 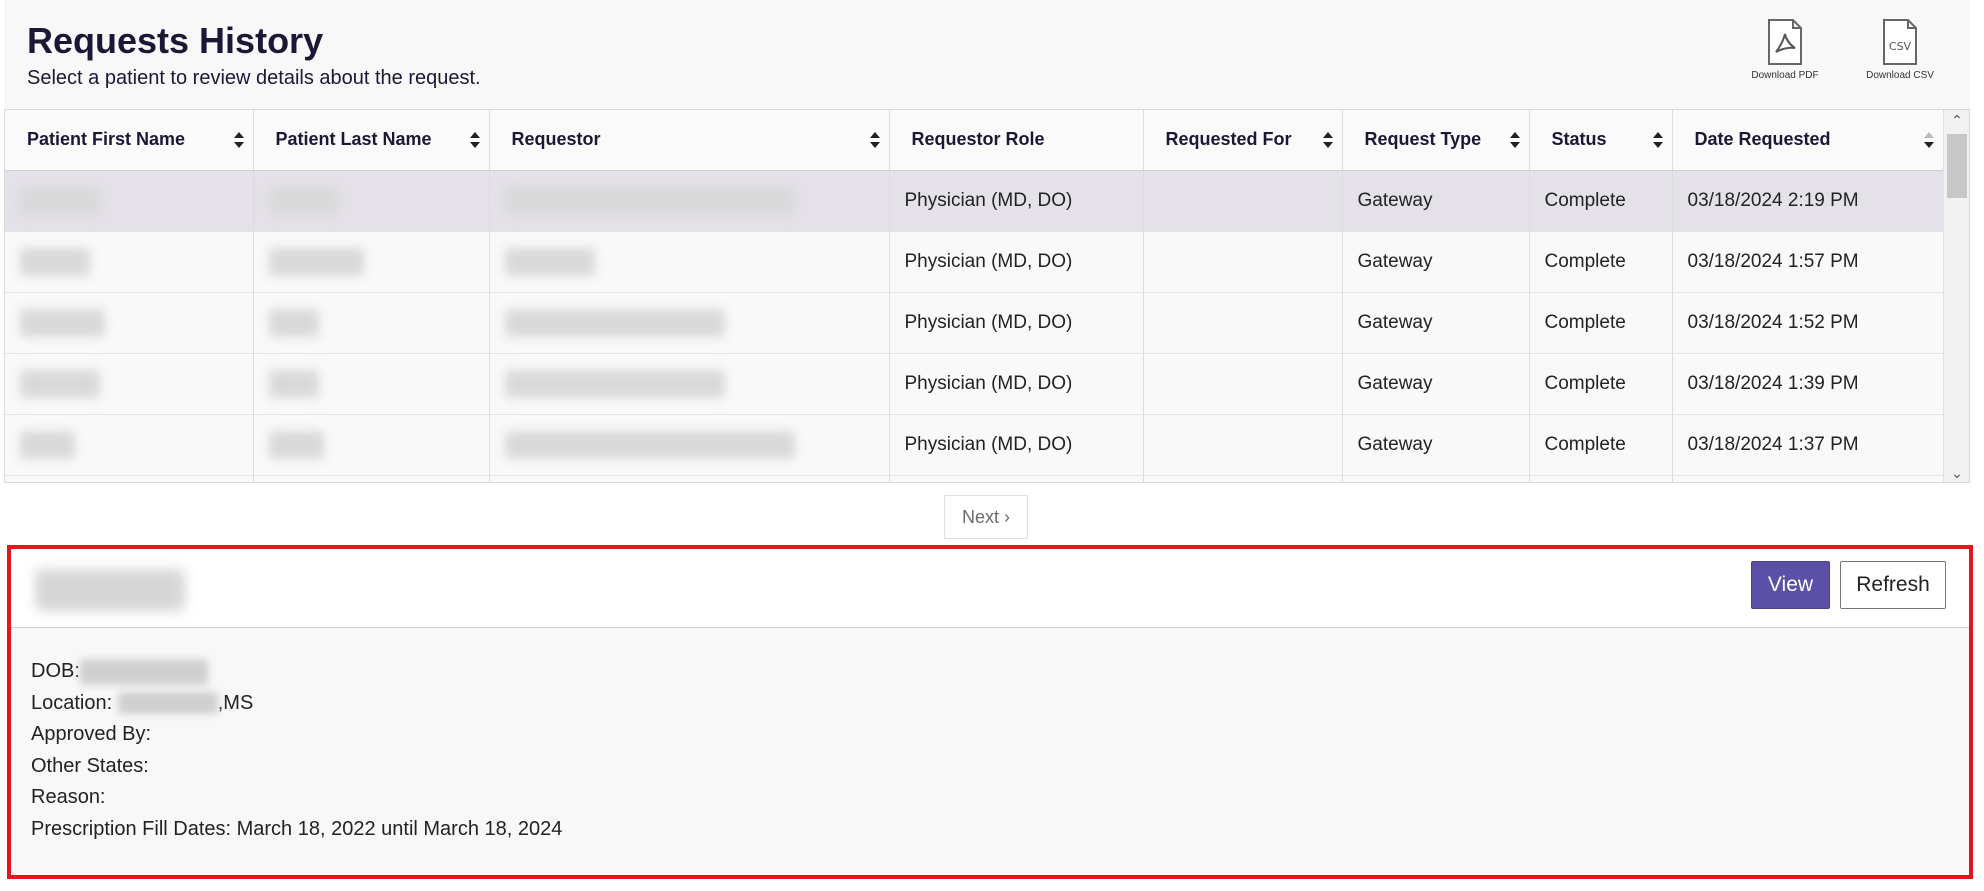 What do you see at coordinates (1956, 472) in the screenshot?
I see `chevron-down-icon: ⌄` at bounding box center [1956, 472].